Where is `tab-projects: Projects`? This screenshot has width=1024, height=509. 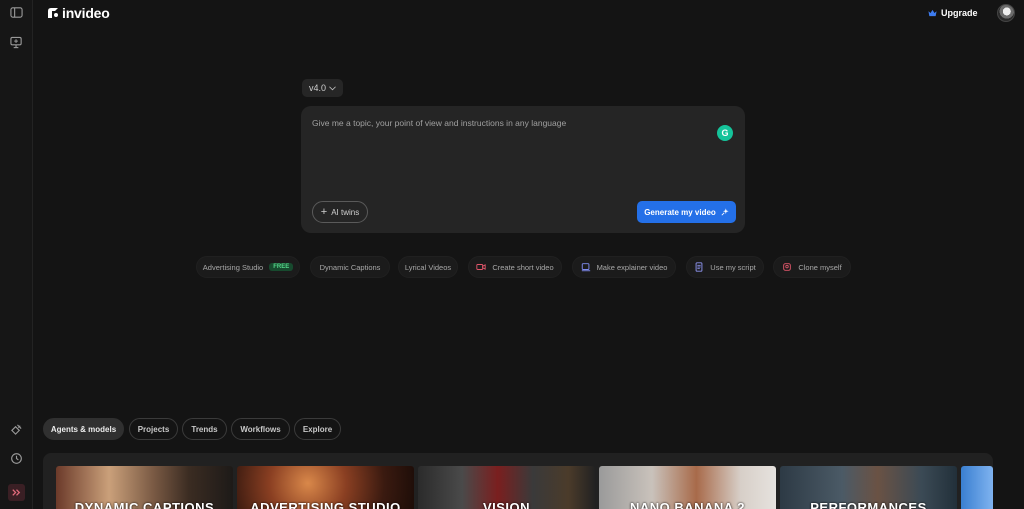
tab-projects: Projects is located at coordinates (153, 429).